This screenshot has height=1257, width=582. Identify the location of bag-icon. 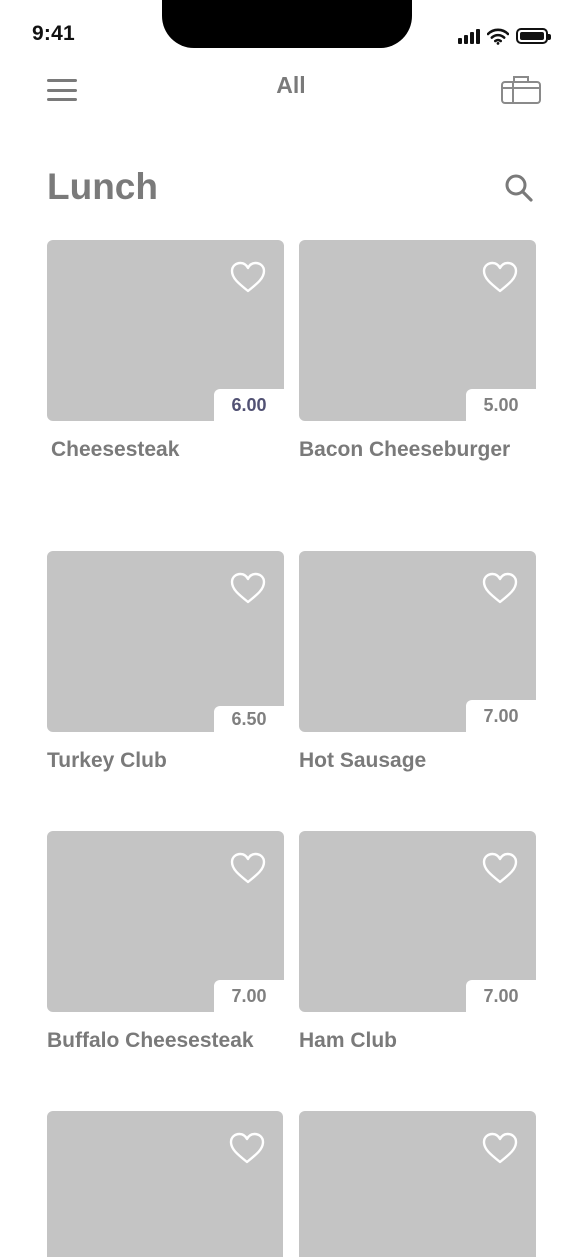
(521, 89).